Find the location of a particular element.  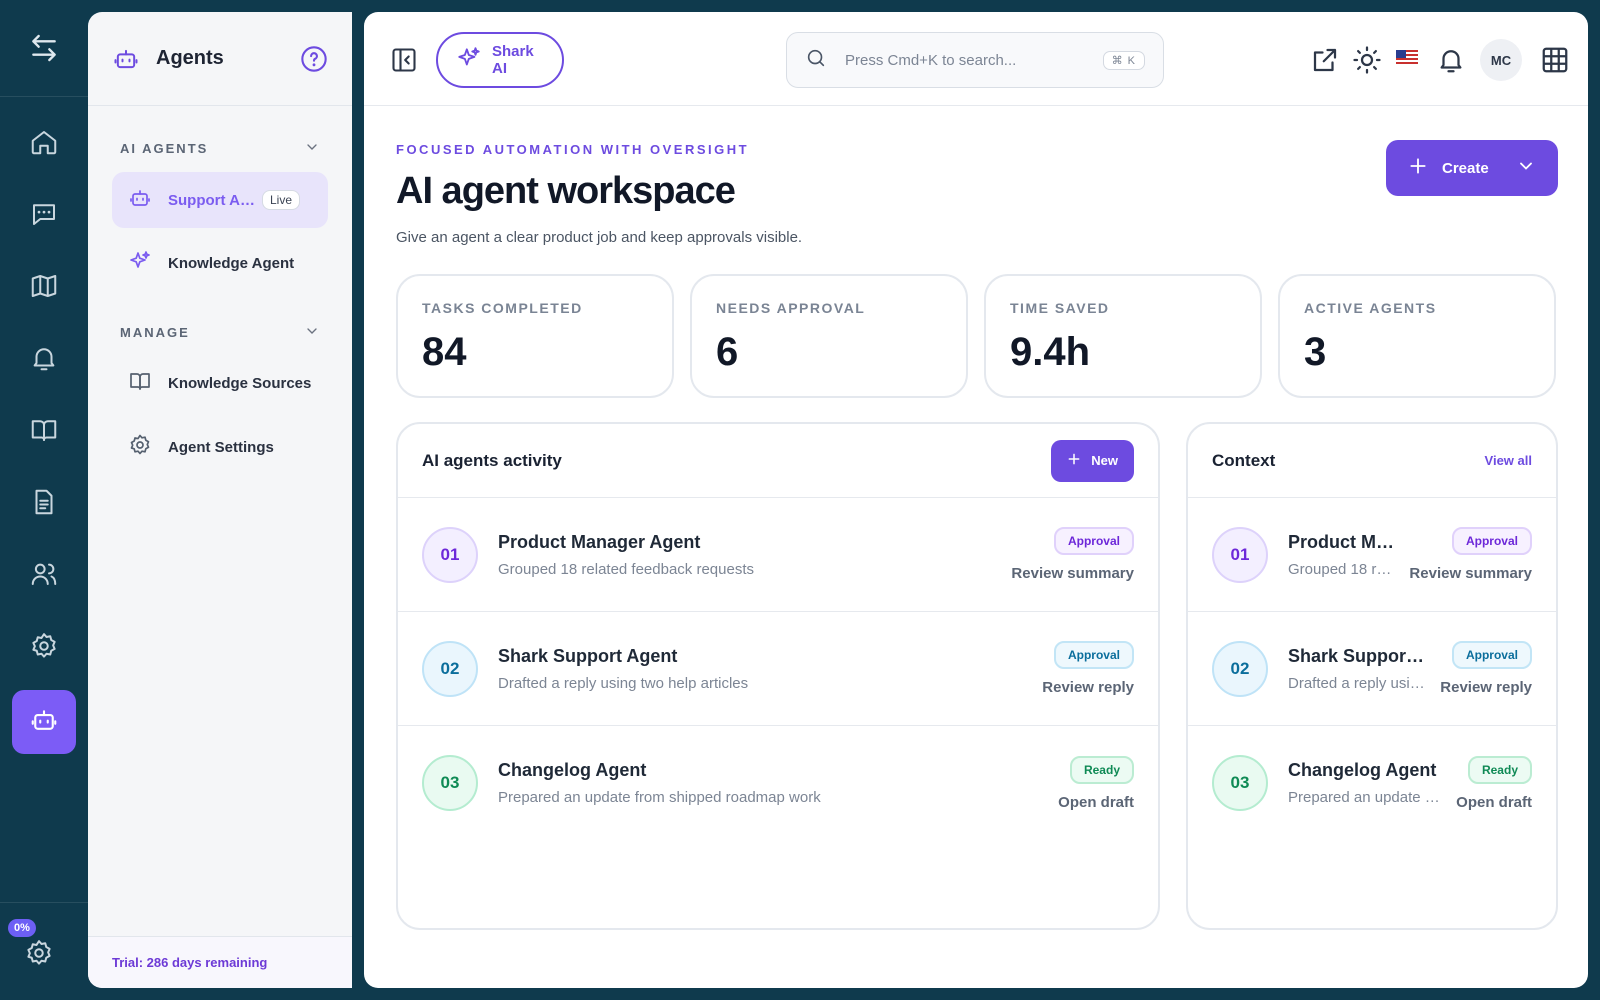

swap-arrows-icon is located at coordinates (44, 48).